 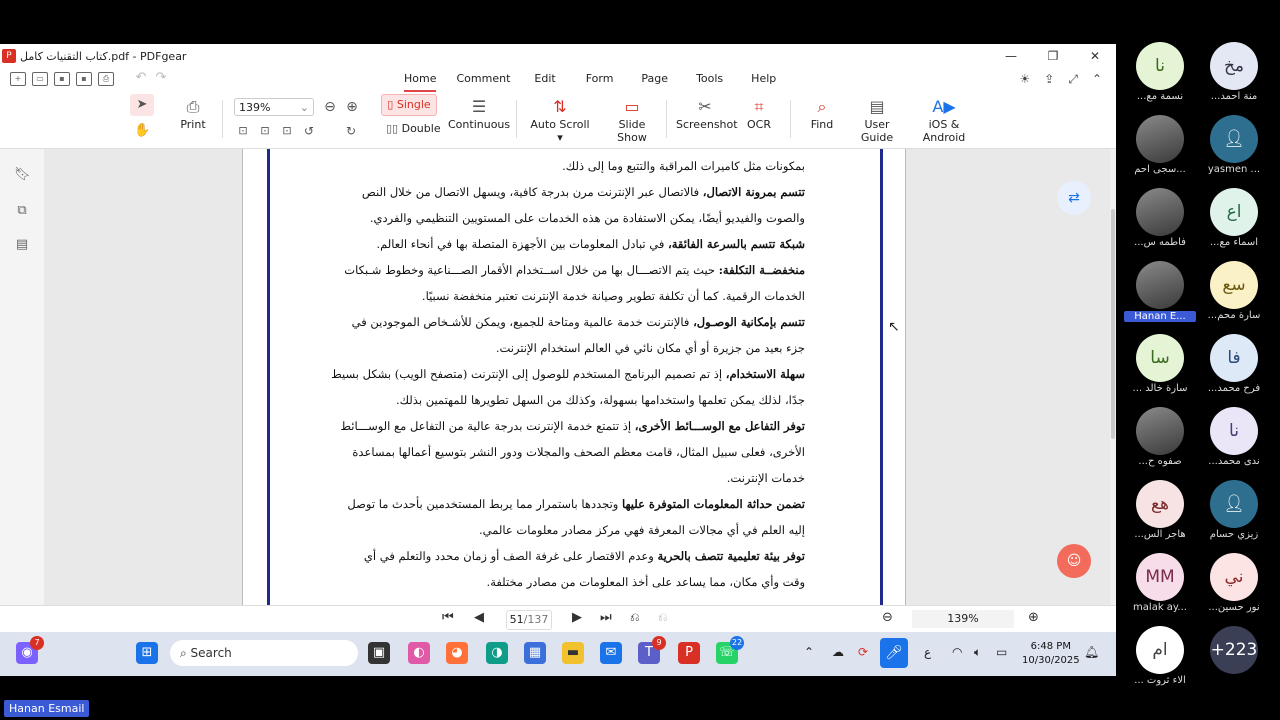 What do you see at coordinates (963, 619) in the screenshot?
I see `zoom-level-field: 139%` at bounding box center [963, 619].